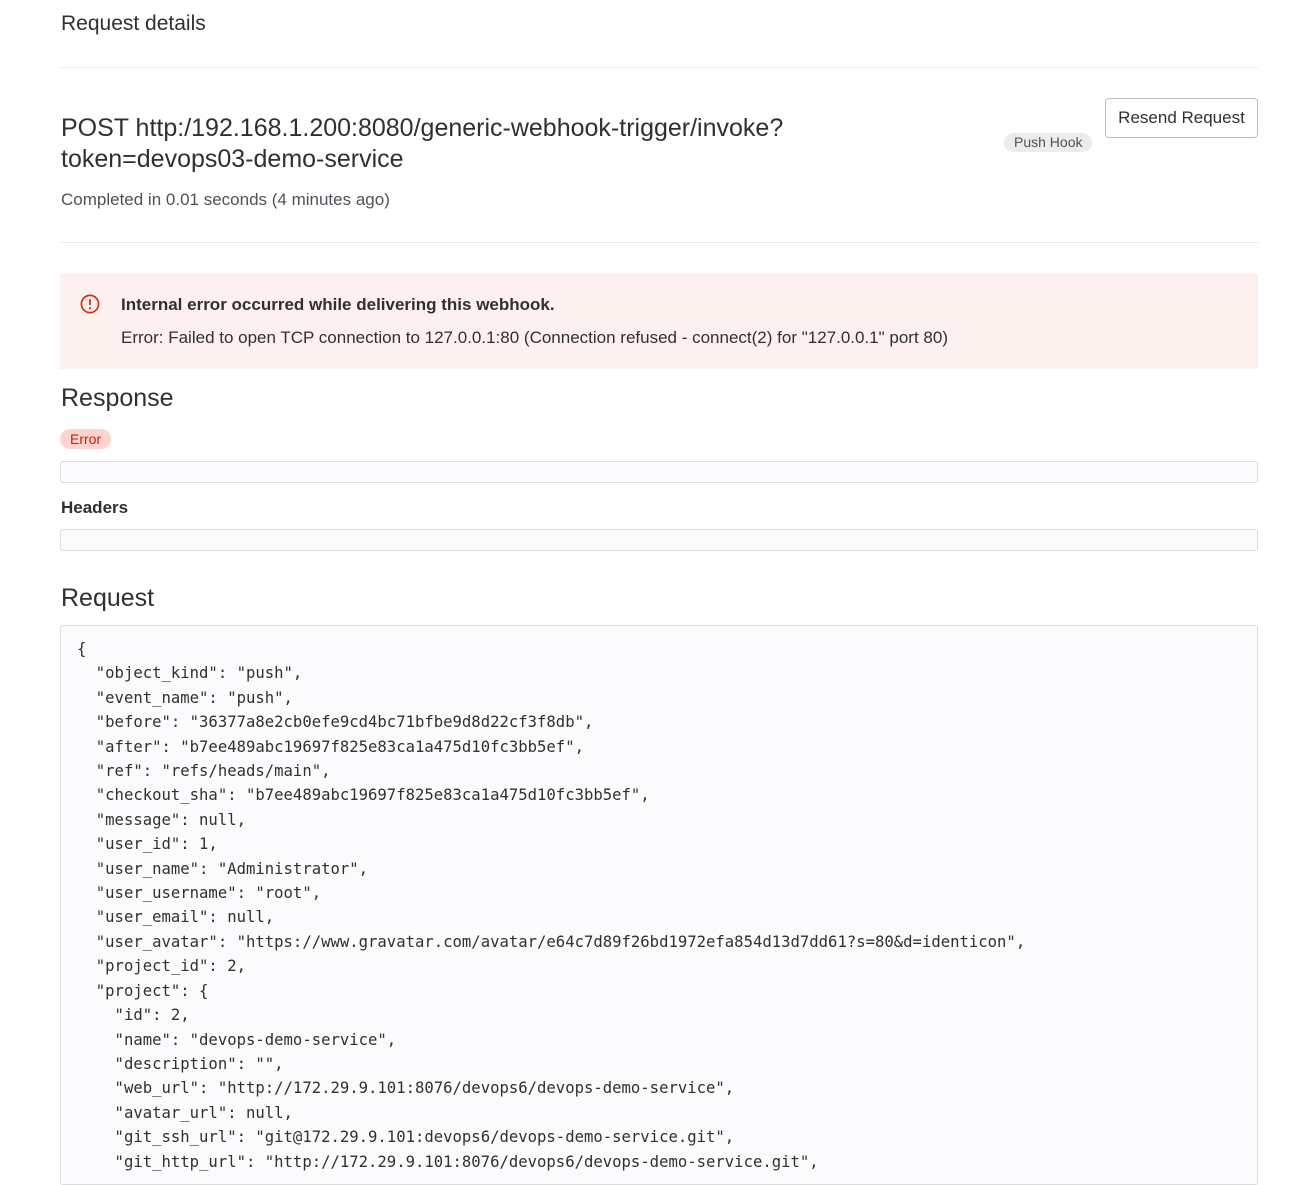  Describe the element at coordinates (108, 598) in the screenshot. I see `request-heading: Request` at that location.